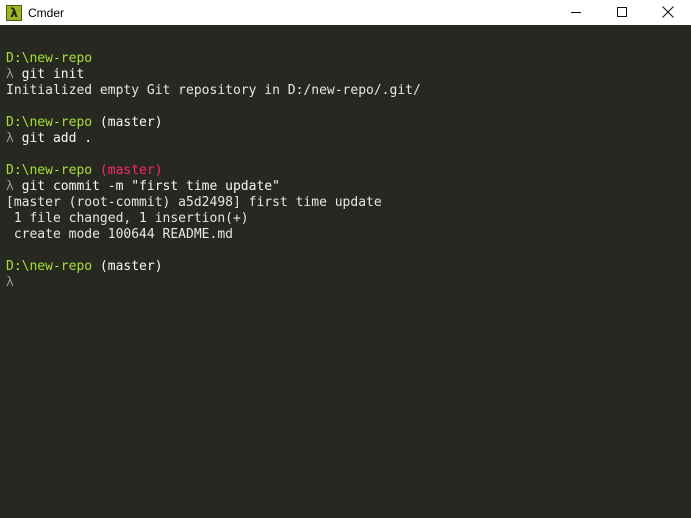 This screenshot has height=518, width=691. Describe the element at coordinates (346, 75) in the screenshot. I see `command-line: λ git init` at that location.